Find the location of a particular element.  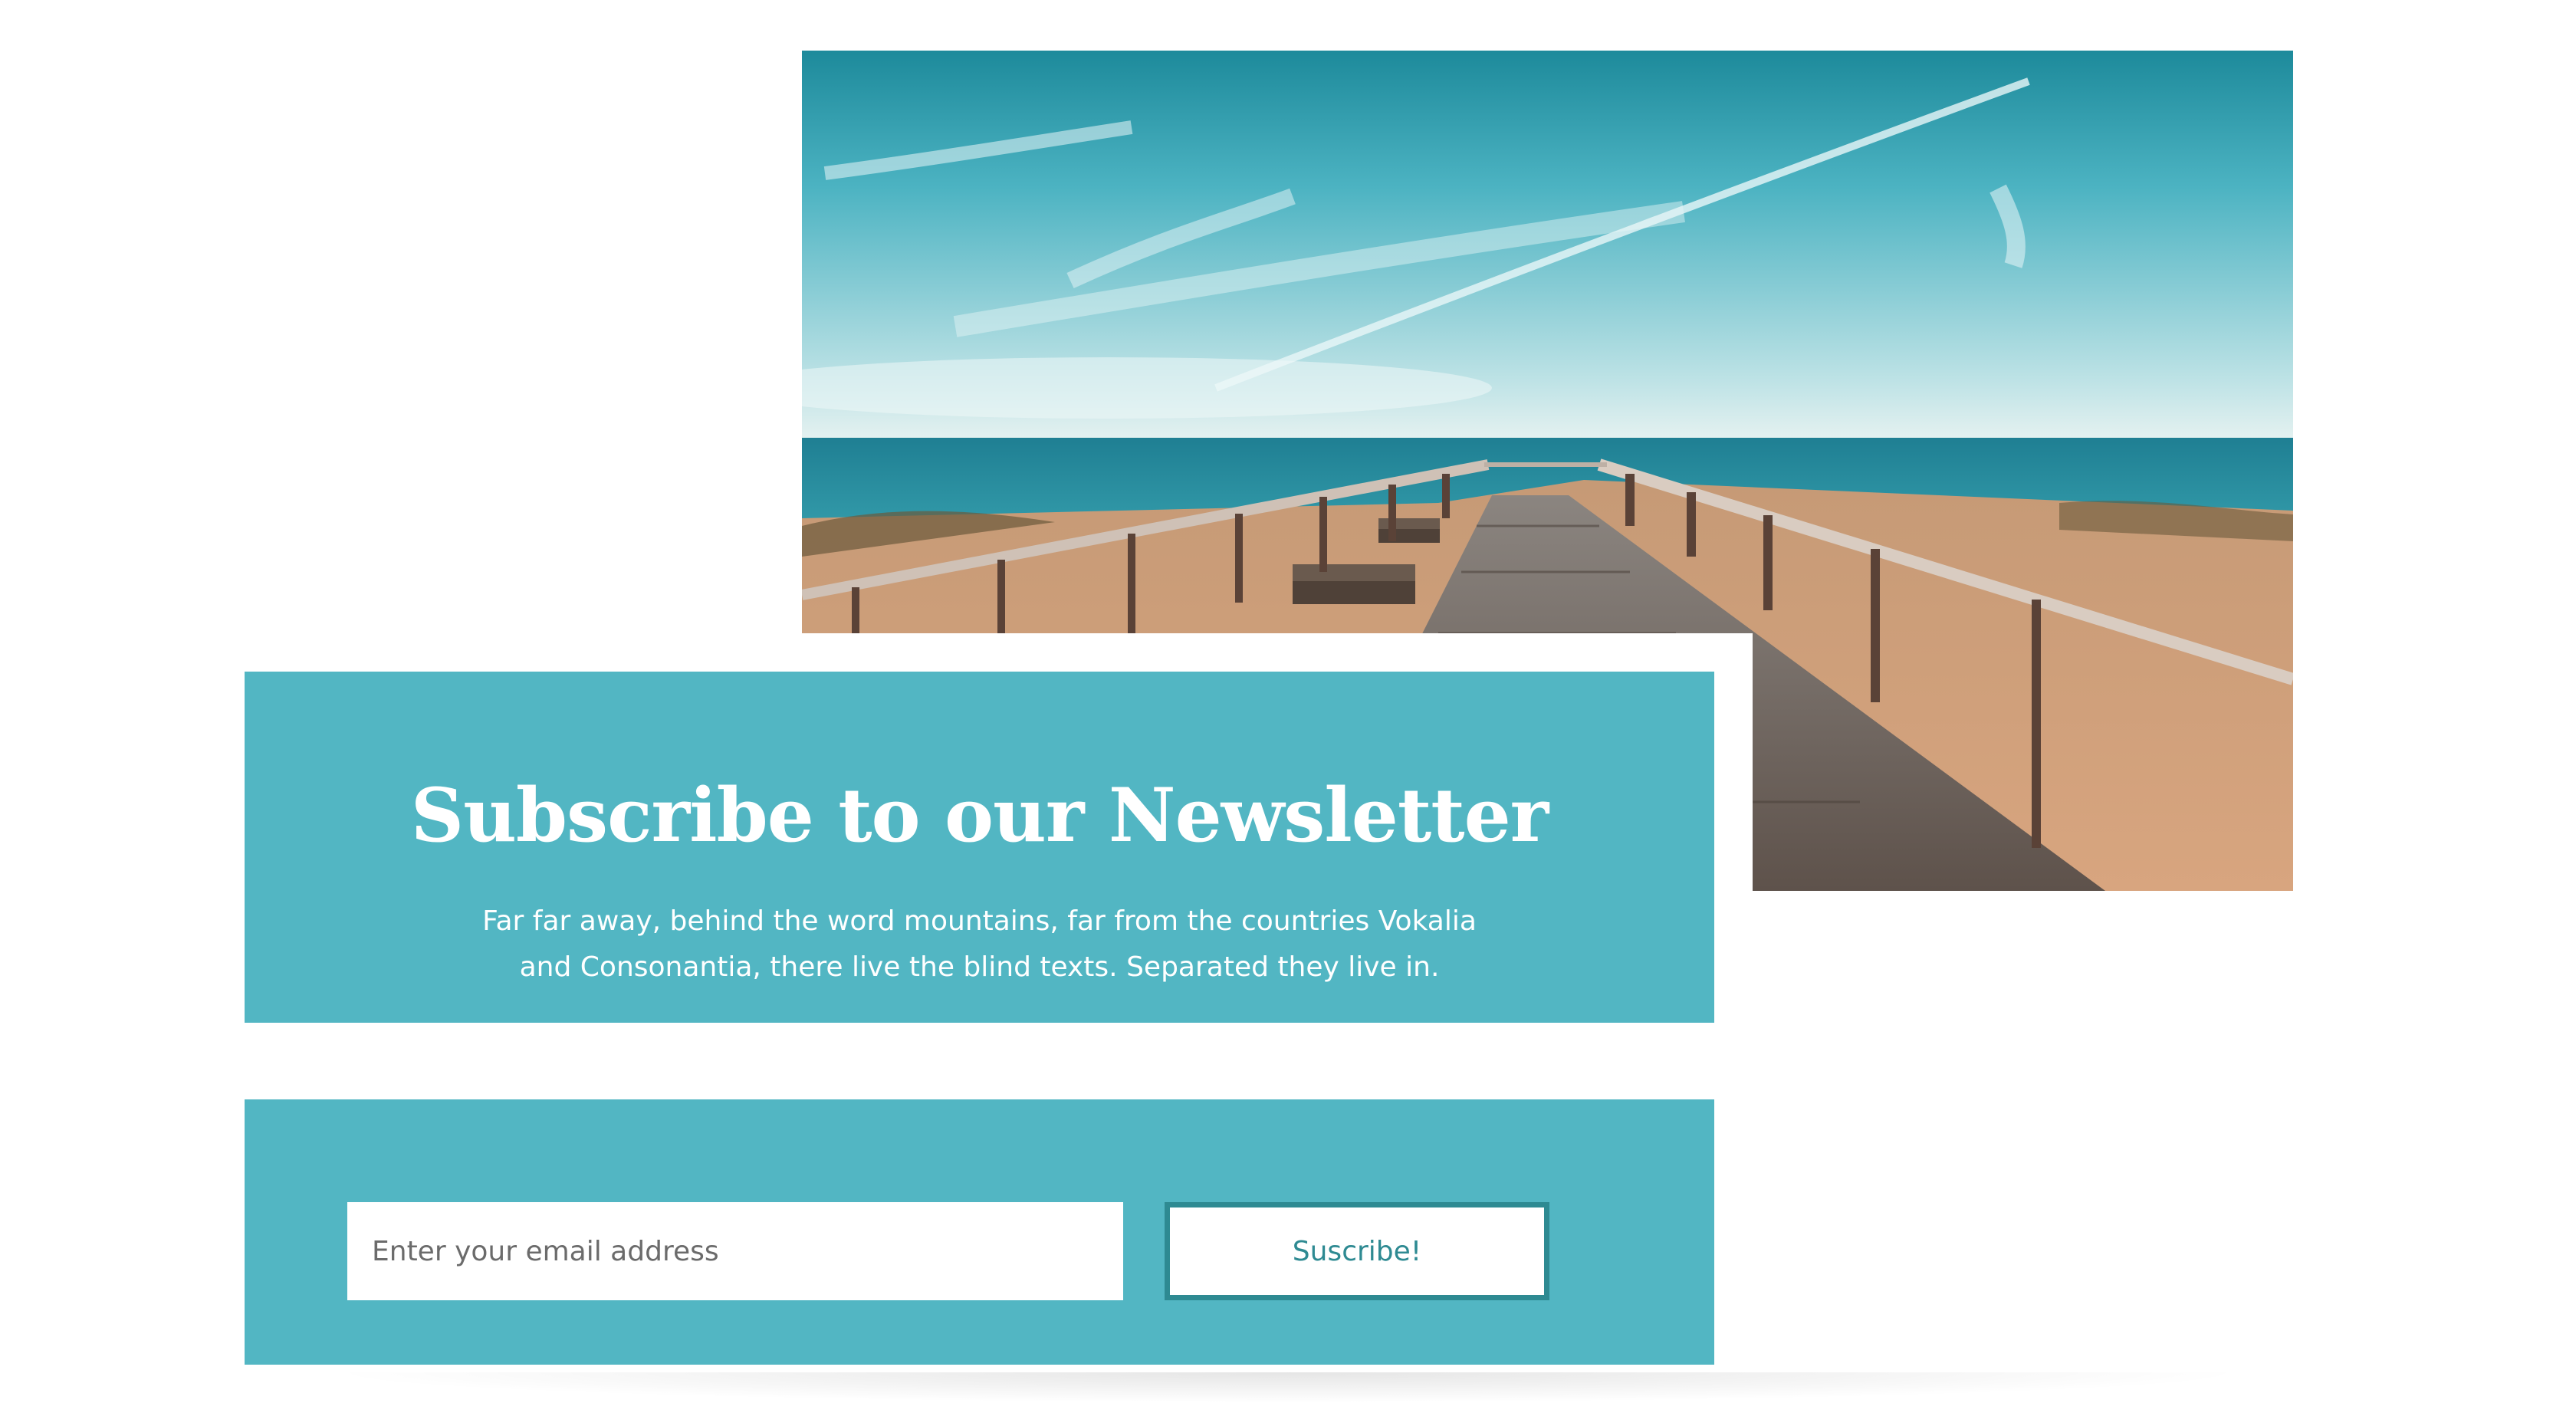

newsletter-form: Suscribe! is located at coordinates (980, 1232).